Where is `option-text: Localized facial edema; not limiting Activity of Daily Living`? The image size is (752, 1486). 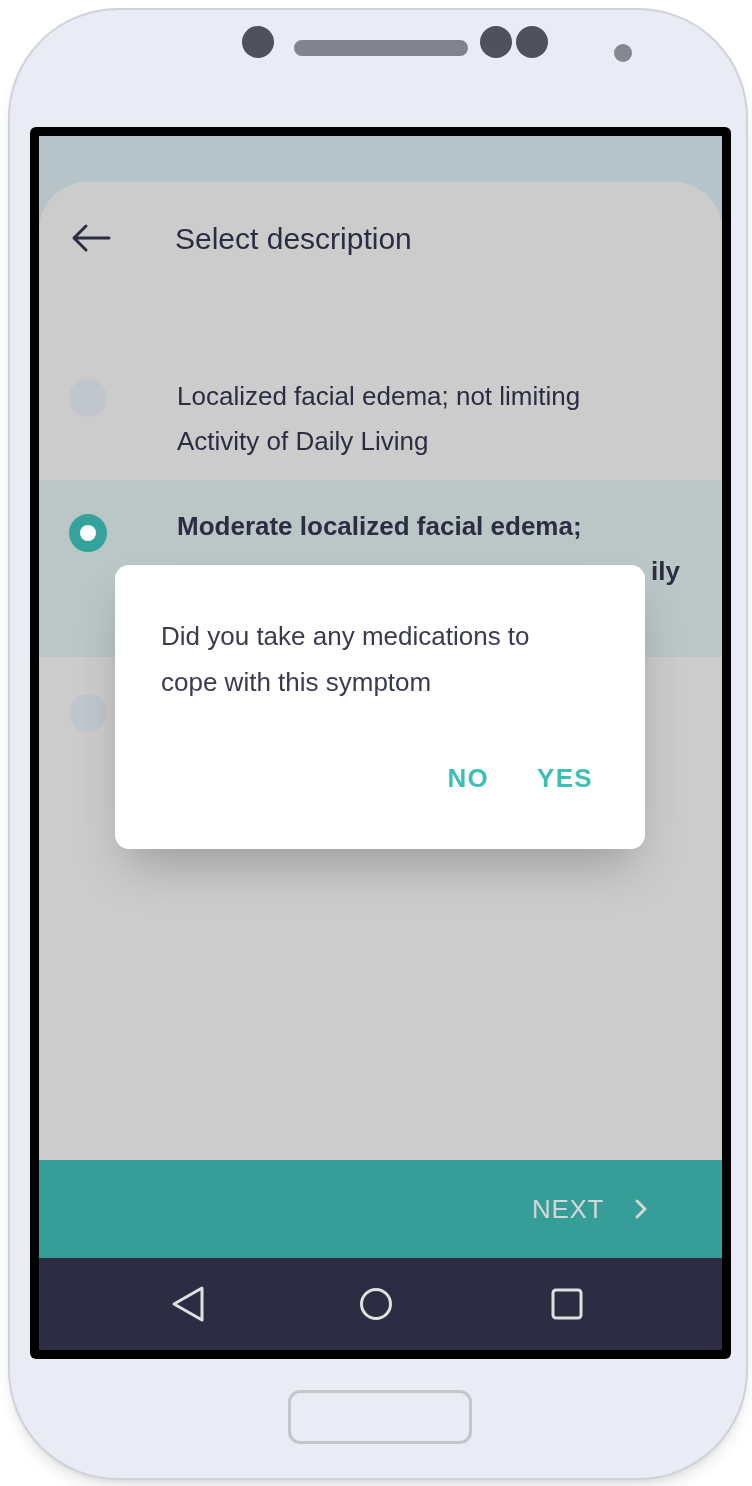
option-text: Localized facial edema; not limiting Activity of Daily Living is located at coordinates (379, 419).